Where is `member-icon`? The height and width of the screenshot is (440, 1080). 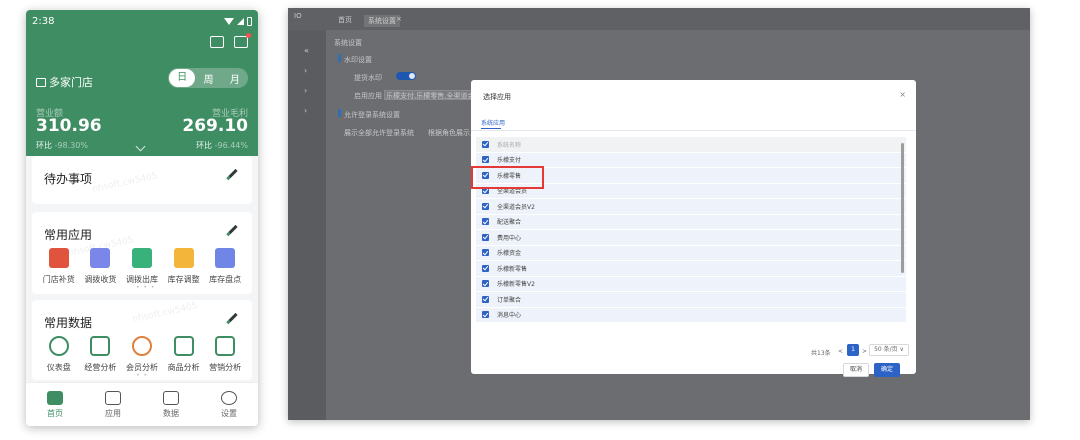 member-icon is located at coordinates (141, 346).